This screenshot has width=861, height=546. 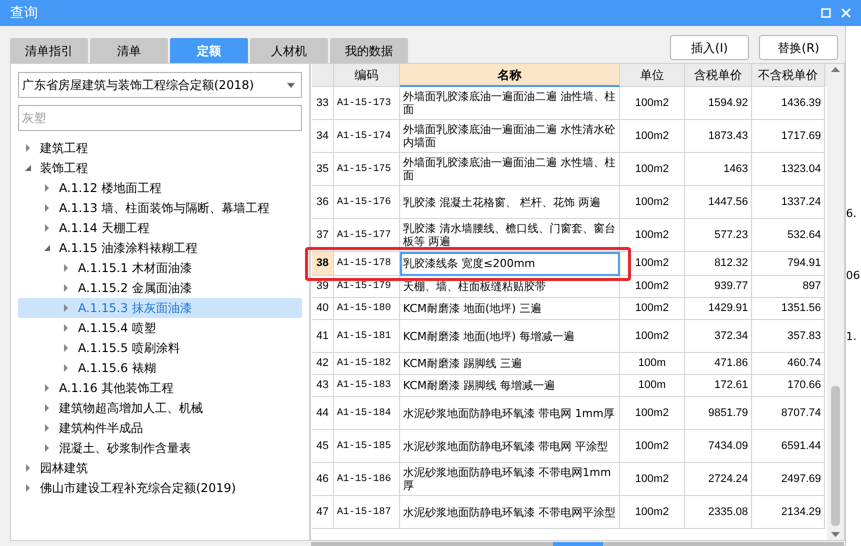 I want to click on tree-item: 园林建筑, so click(x=160, y=468).